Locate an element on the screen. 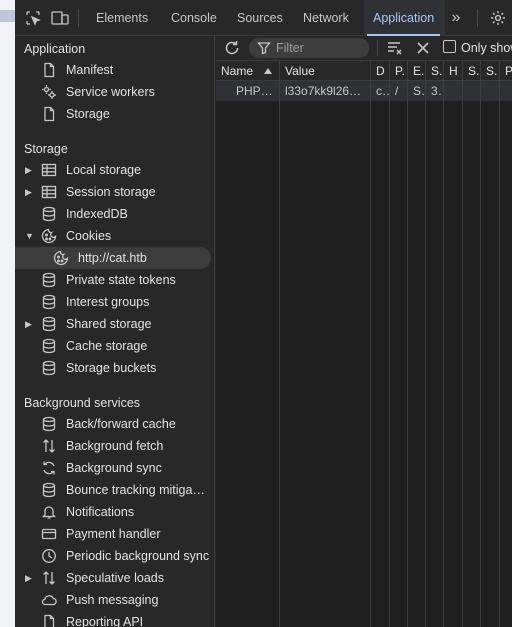 This screenshot has height=627, width=512. collapse-arrow-icon: ▼ is located at coordinates (30, 236).